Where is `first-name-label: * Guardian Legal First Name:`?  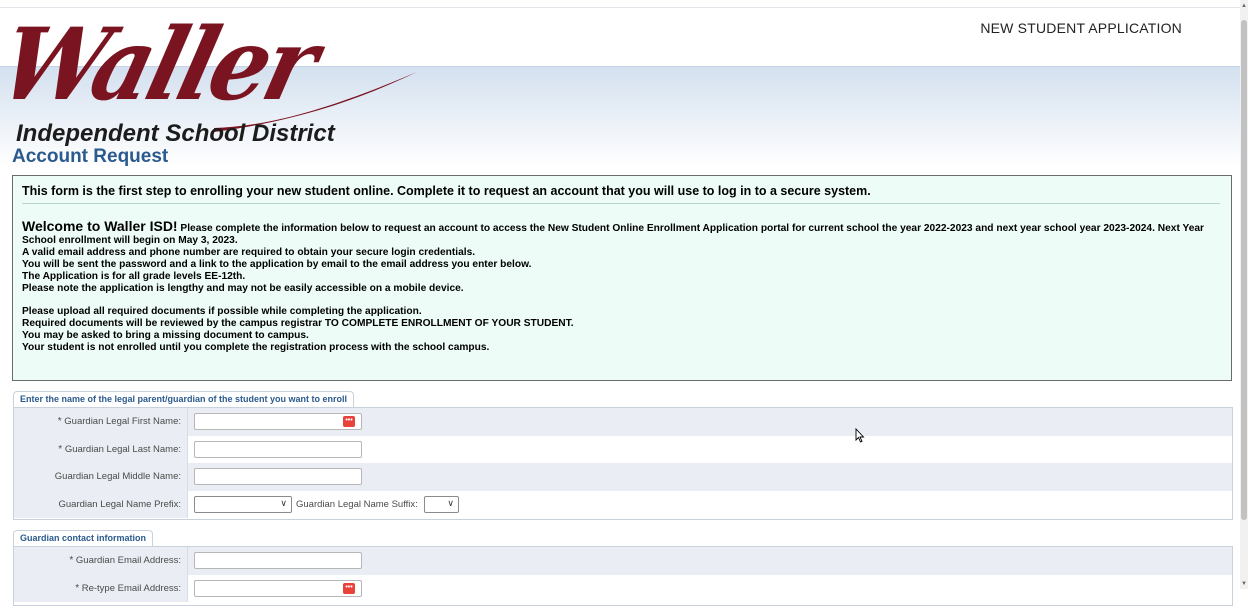 first-name-label: * Guardian Legal First Name: is located at coordinates (101, 422).